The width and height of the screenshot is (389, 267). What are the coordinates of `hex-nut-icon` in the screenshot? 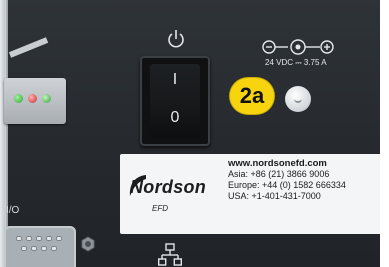 It's located at (88, 244).